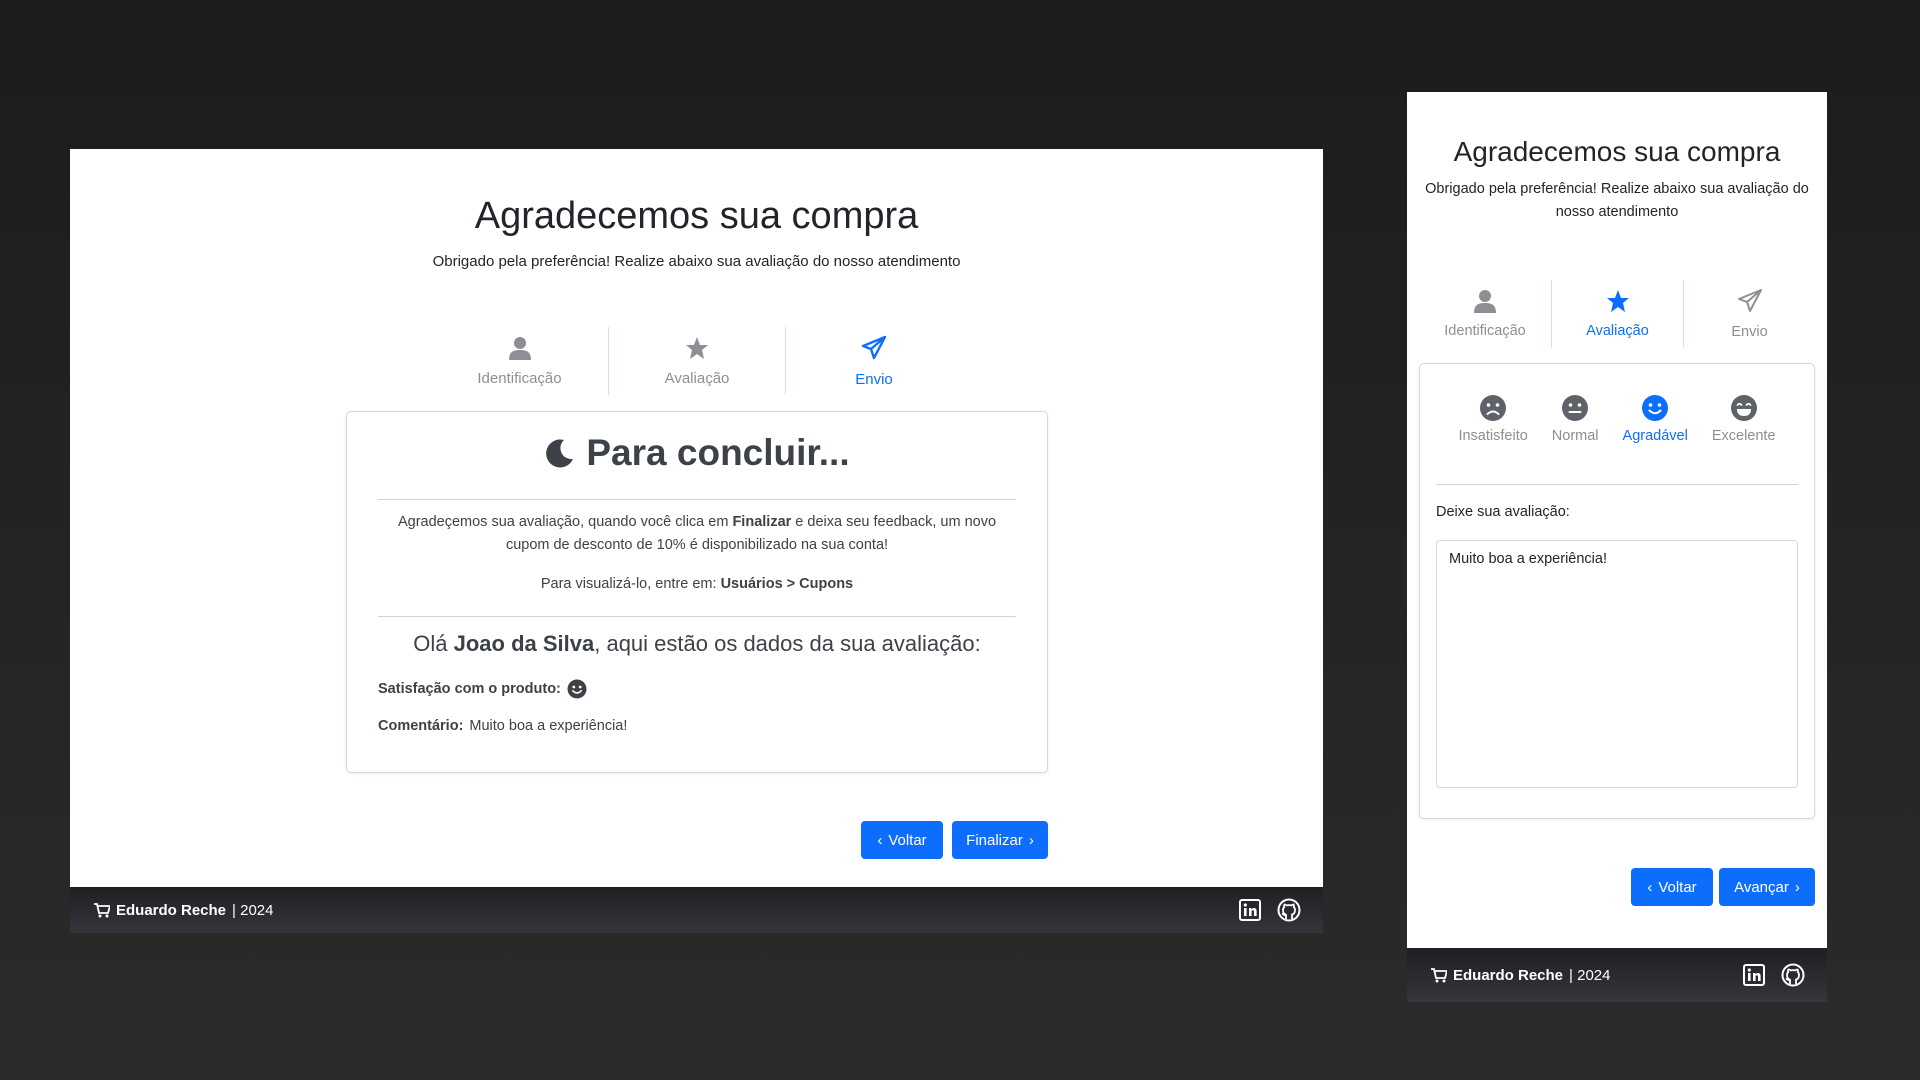  I want to click on comment-row: Comentário: Muito boa a experiência!, so click(502, 726).